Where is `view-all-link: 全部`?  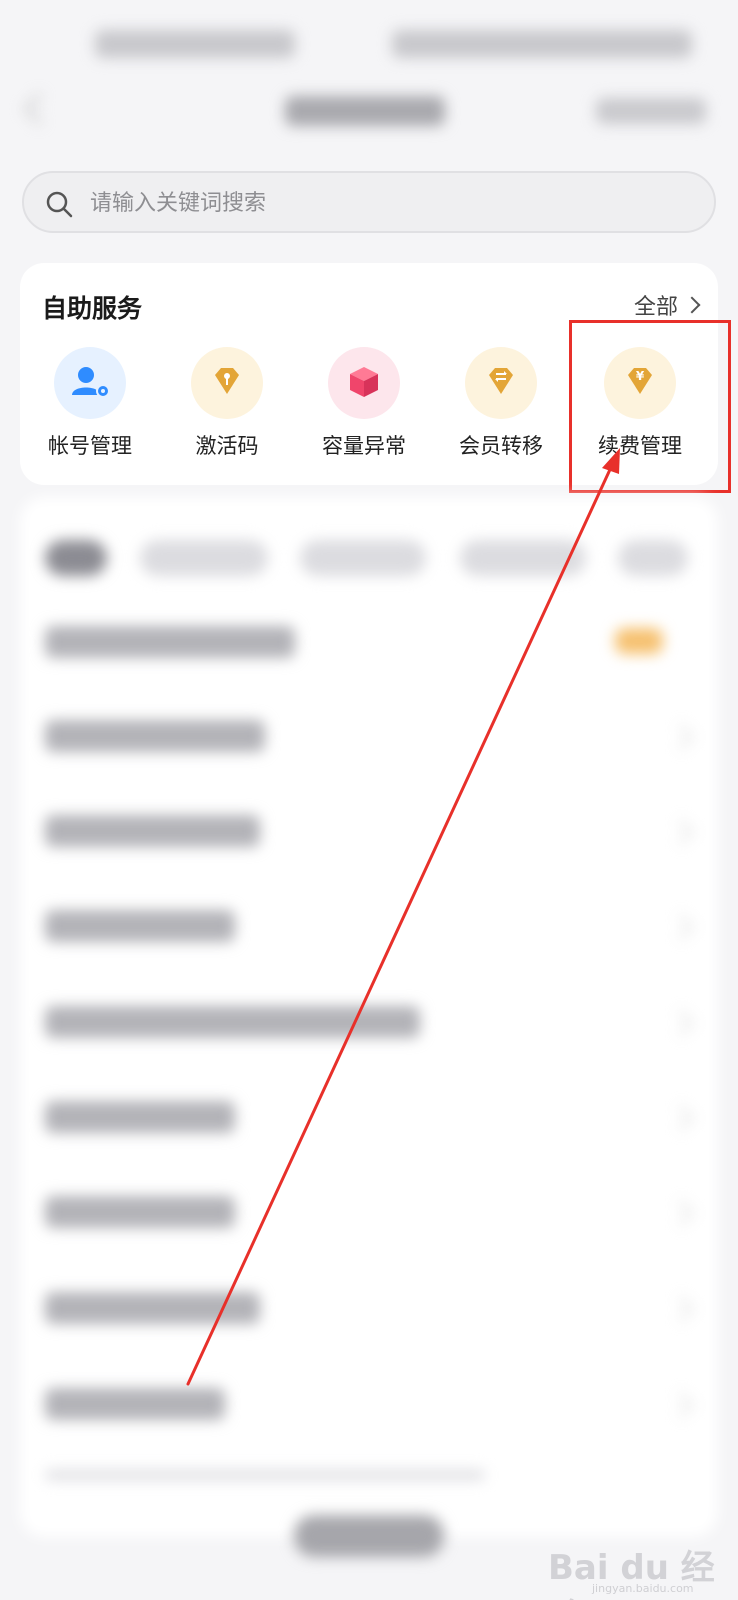 view-all-link: 全部 is located at coordinates (667, 305).